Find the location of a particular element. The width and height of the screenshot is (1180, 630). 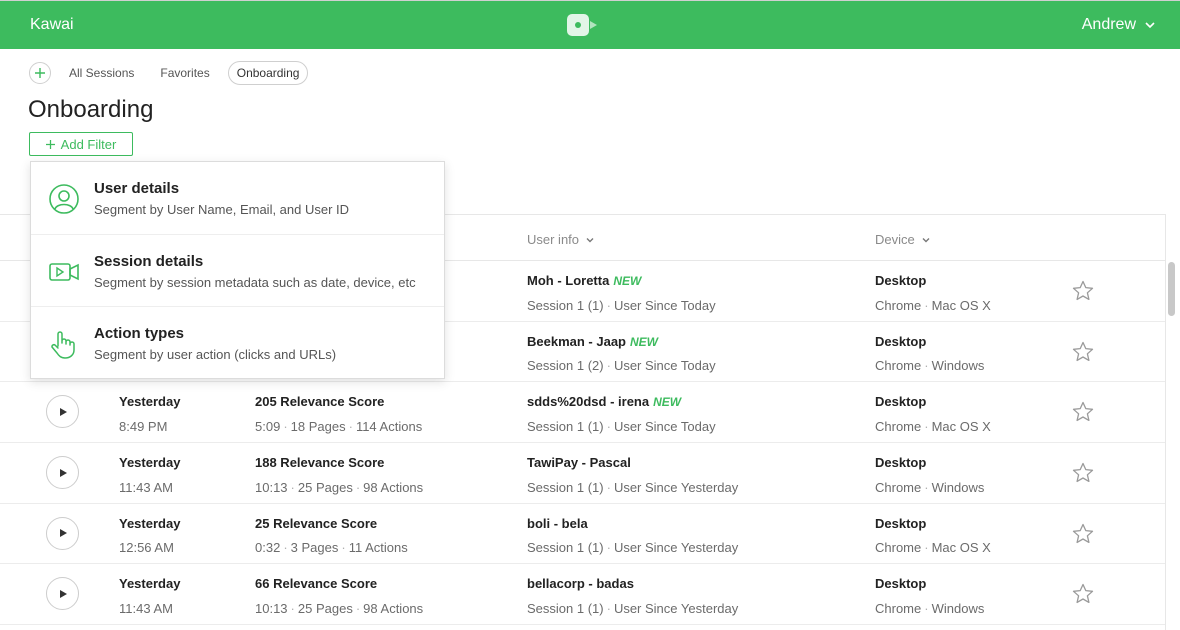

user-name: Beekman - Jaap is located at coordinates (576, 341).